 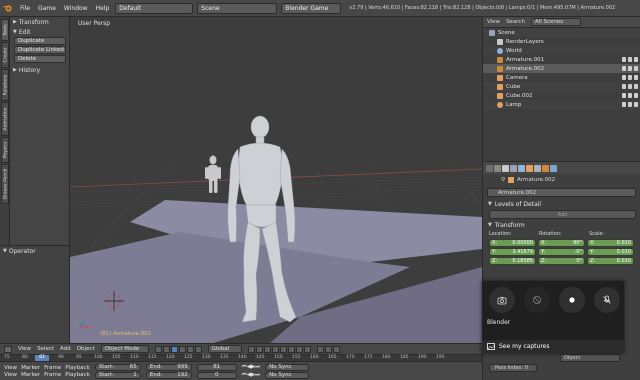 What do you see at coordinates (40, 59) in the screenshot?
I see `delete-button: Delete` at bounding box center [40, 59].